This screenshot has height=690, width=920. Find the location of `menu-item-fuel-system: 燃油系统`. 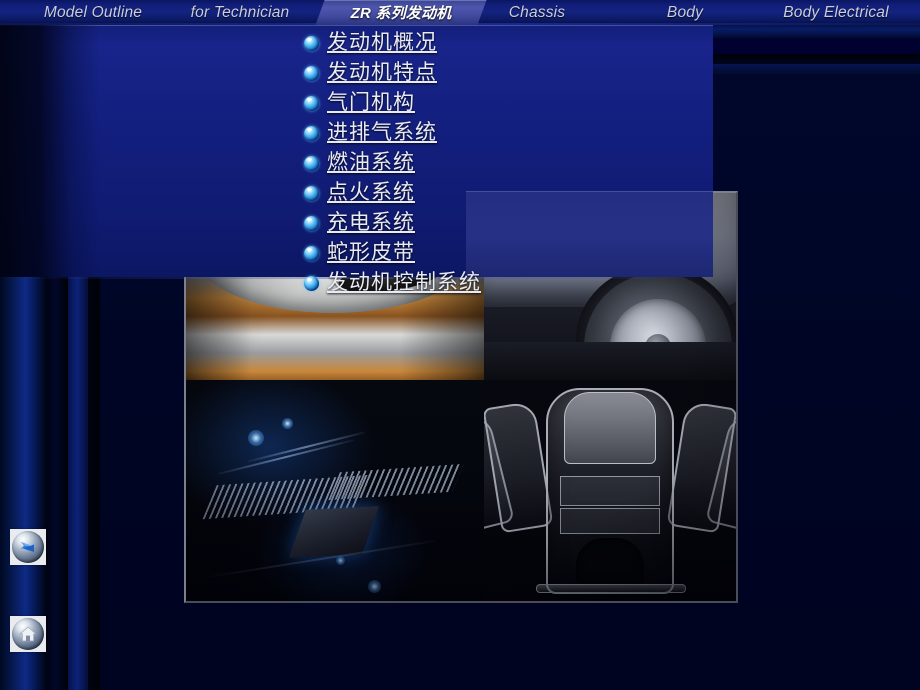

menu-item-fuel-system: 燃油系统 is located at coordinates (474, 163).